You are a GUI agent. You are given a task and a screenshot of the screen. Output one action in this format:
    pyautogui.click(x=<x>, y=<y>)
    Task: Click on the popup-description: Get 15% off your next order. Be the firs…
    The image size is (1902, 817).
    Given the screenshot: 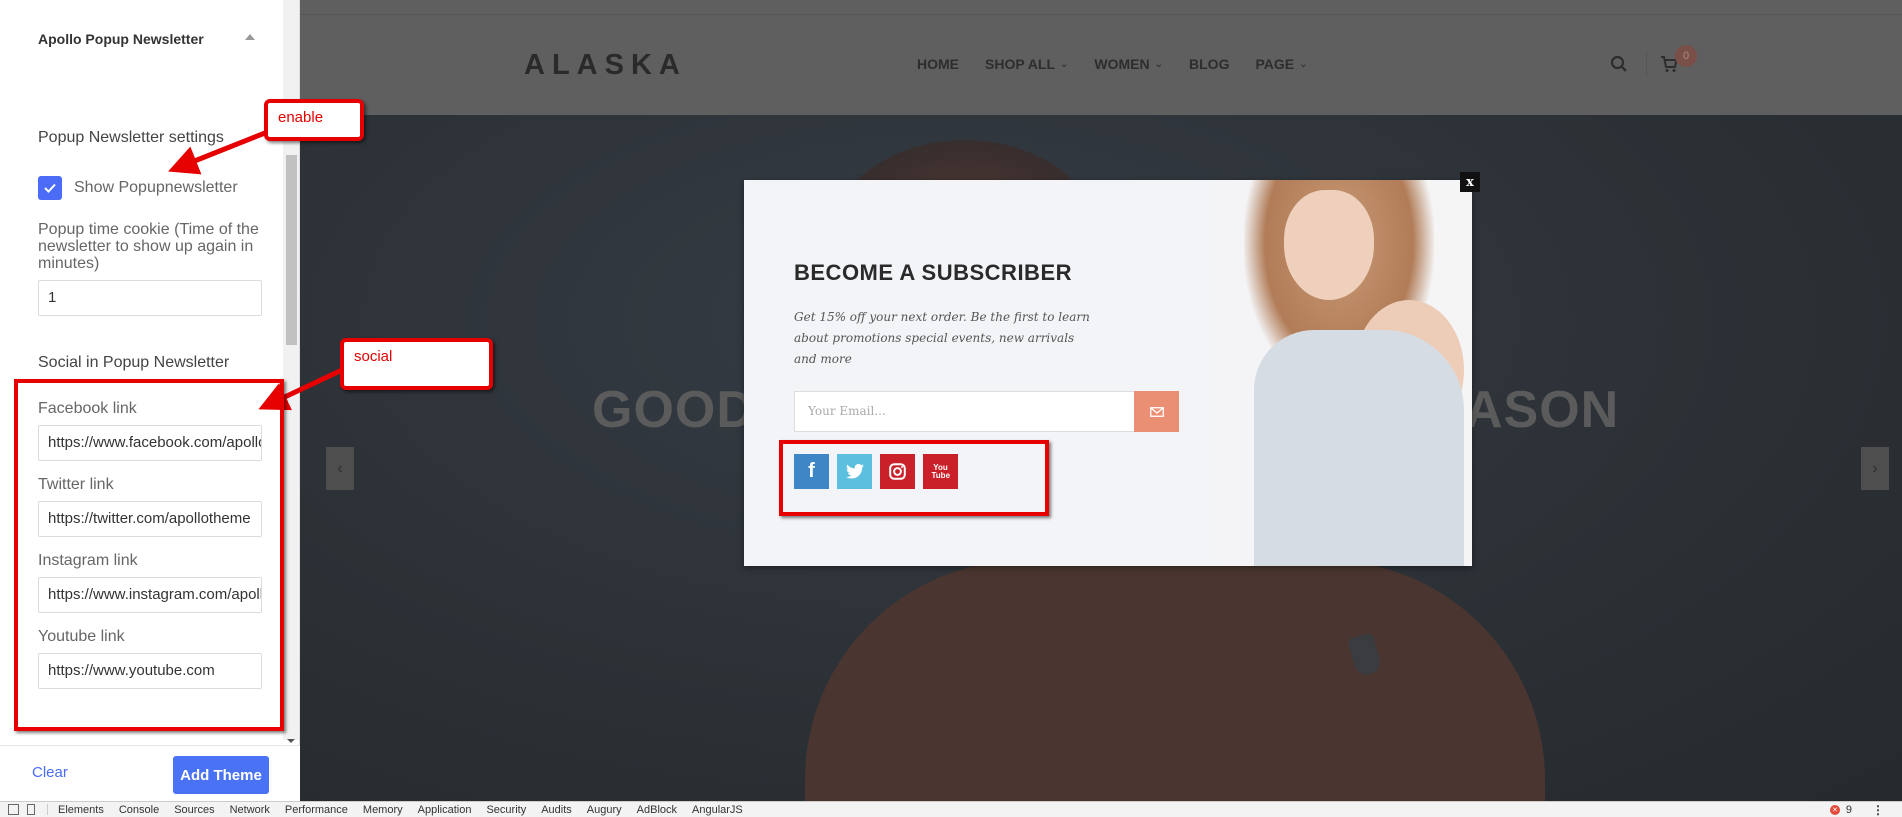 What is the action you would take?
    pyautogui.click(x=942, y=338)
    